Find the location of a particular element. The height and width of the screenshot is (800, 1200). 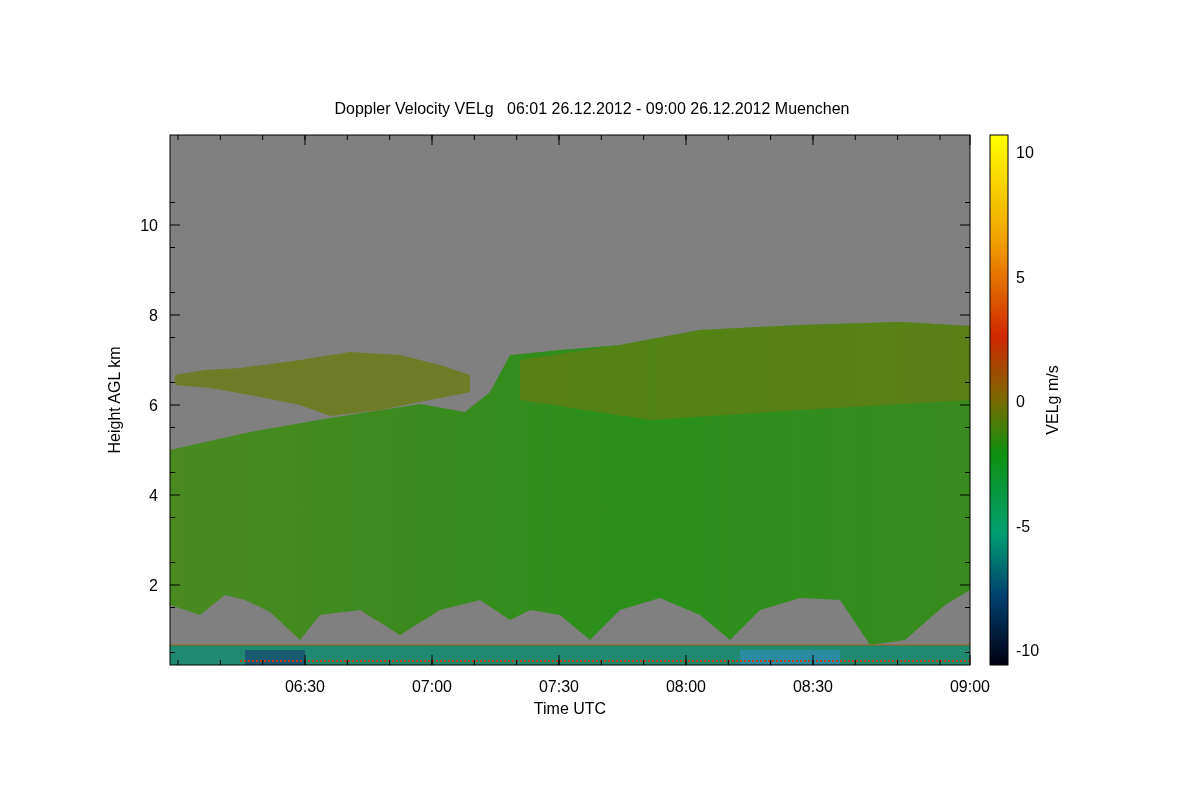

x-tick-label: 07:30 is located at coordinates (559, 686).